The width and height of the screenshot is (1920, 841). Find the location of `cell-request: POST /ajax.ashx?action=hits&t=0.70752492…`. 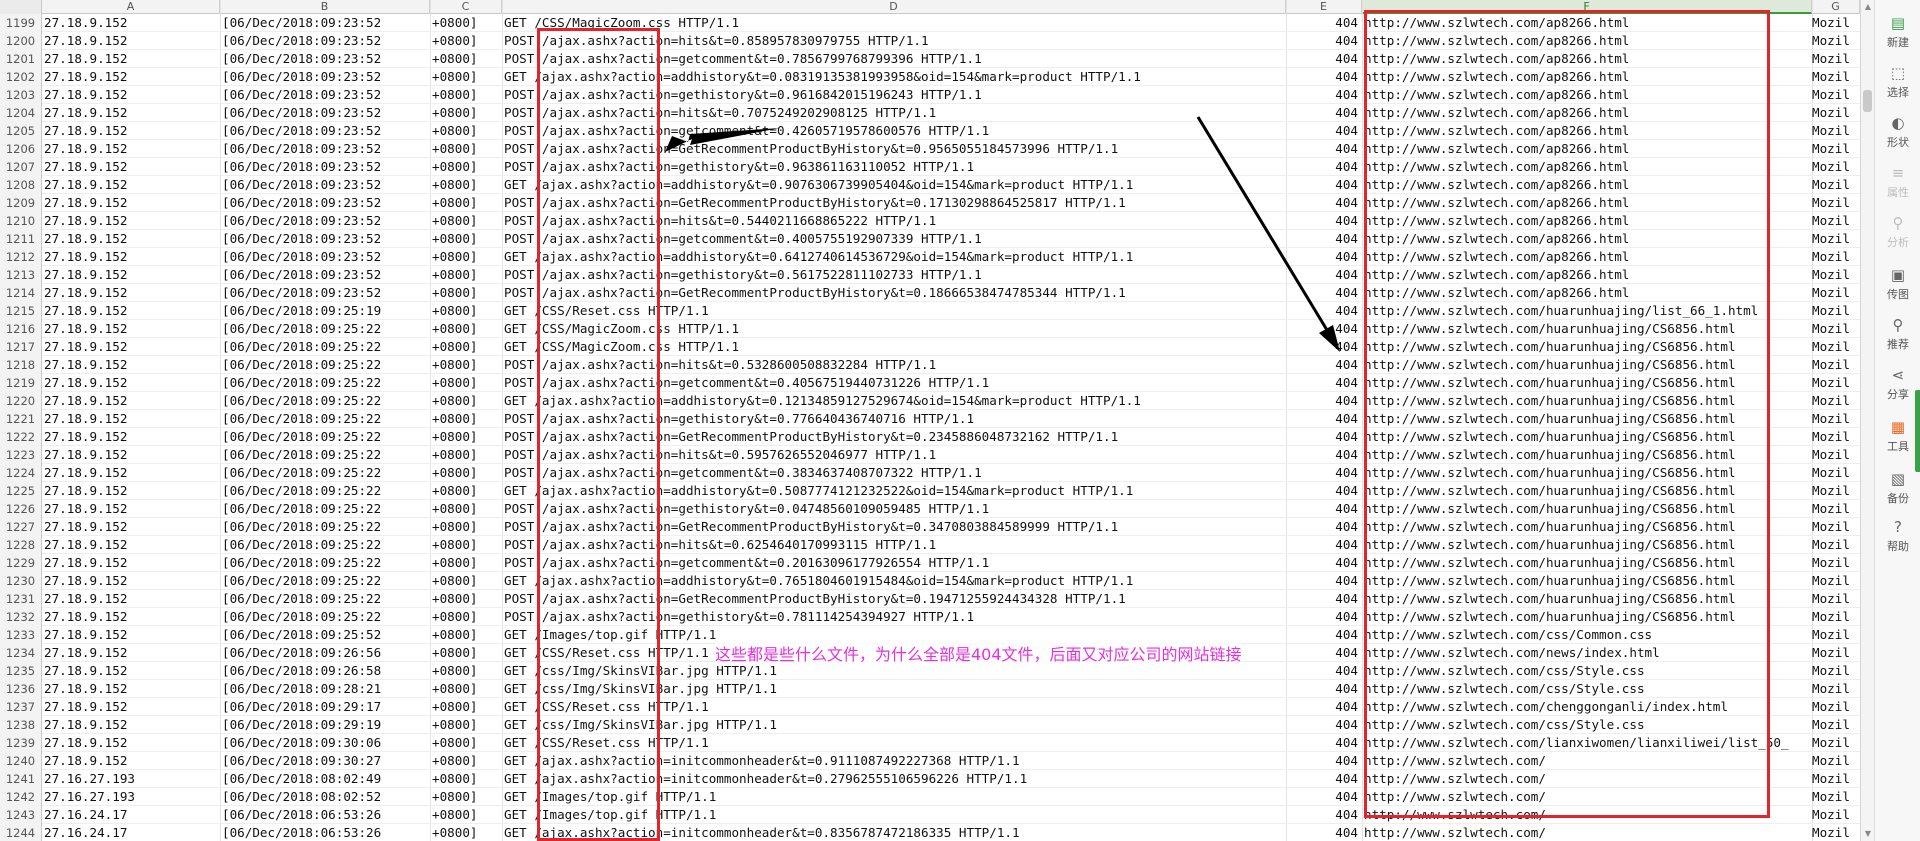

cell-request: POST /ajax.ashx?action=hits&t=0.70752492… is located at coordinates (894, 113).